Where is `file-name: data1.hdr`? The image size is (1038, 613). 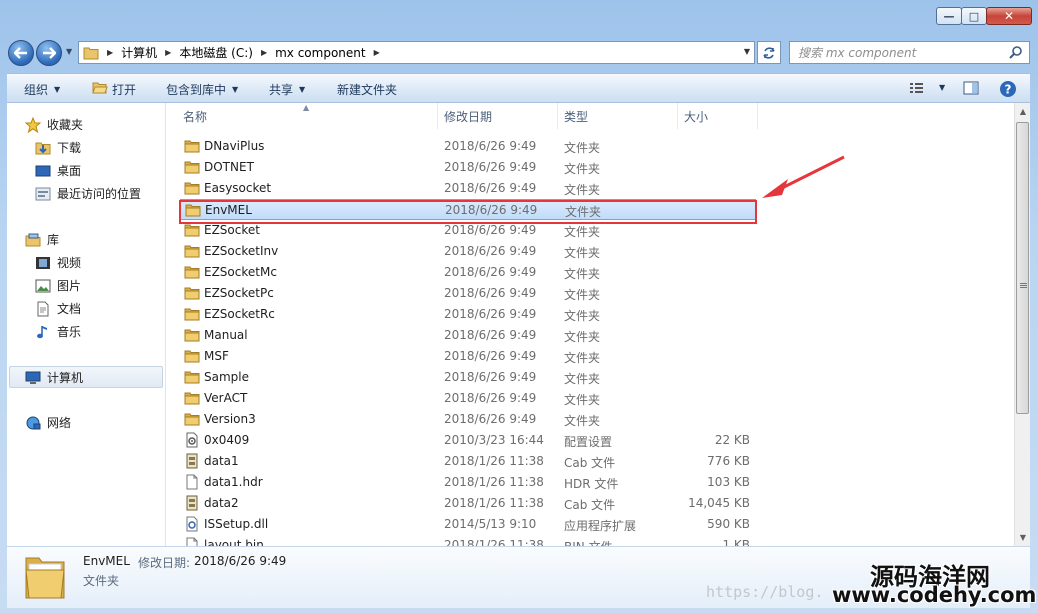
file-name: data1.hdr is located at coordinates (233, 482).